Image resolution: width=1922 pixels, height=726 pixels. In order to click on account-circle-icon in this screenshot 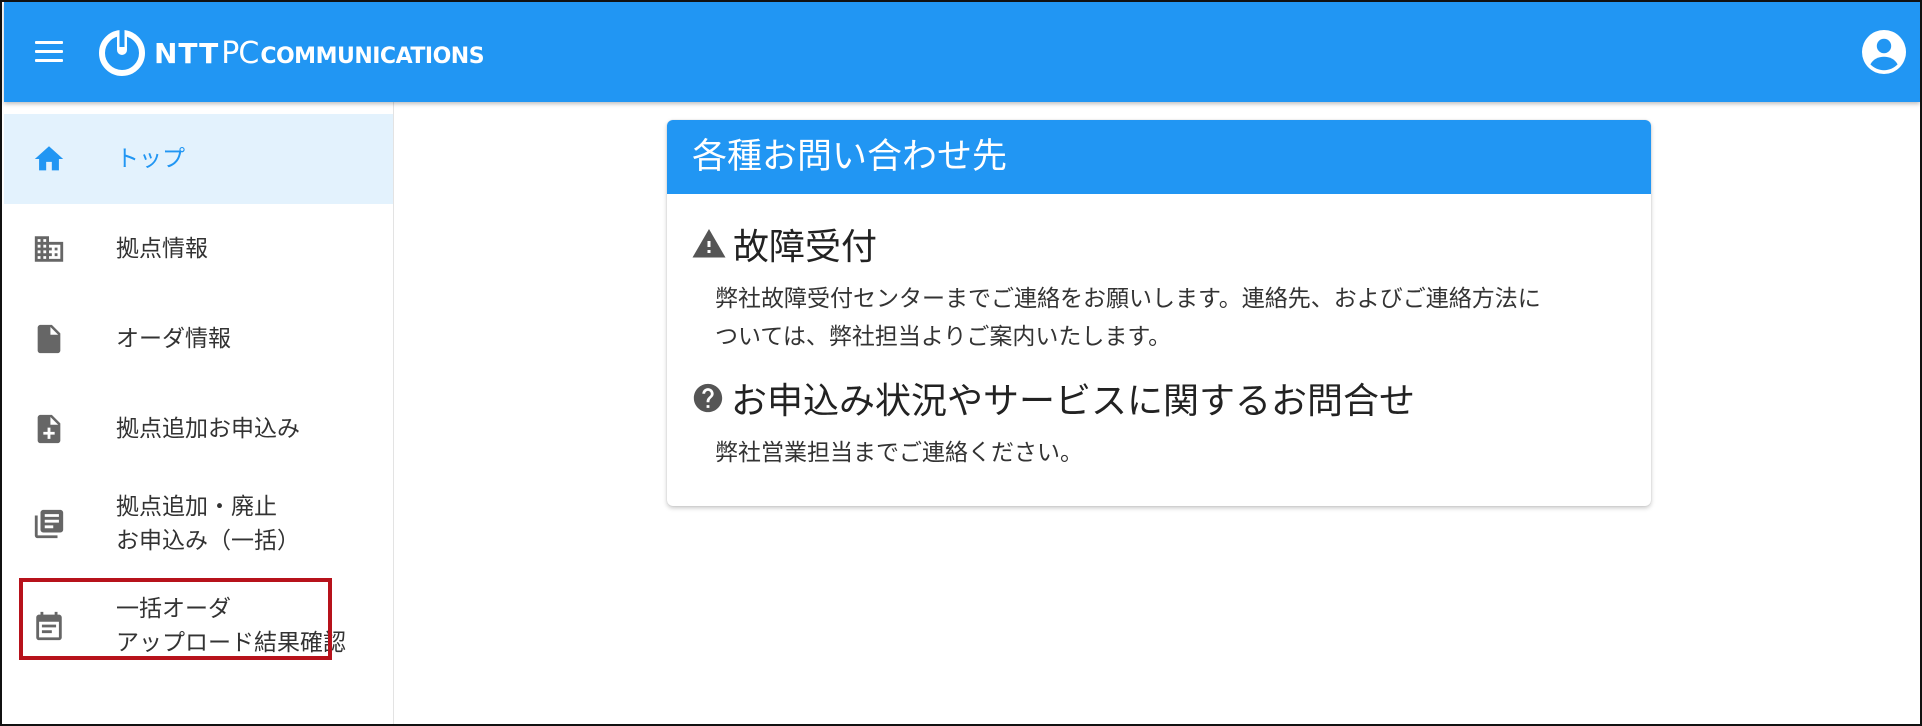, I will do `click(1884, 52)`.